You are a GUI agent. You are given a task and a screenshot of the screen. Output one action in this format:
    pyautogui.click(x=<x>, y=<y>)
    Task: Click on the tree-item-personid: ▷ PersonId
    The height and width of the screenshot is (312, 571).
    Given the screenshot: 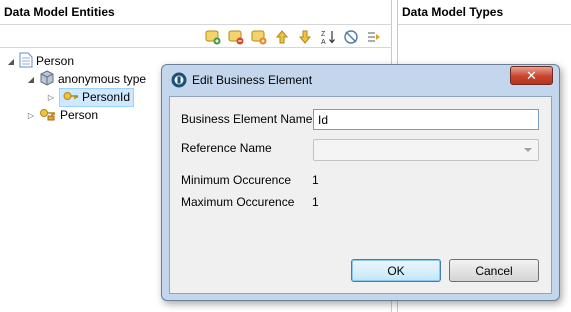 What is the action you would take?
    pyautogui.click(x=90, y=97)
    